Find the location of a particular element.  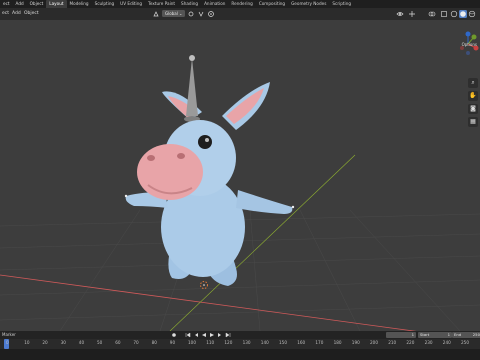

keyframe-prev-icon is located at coordinates (196, 335).